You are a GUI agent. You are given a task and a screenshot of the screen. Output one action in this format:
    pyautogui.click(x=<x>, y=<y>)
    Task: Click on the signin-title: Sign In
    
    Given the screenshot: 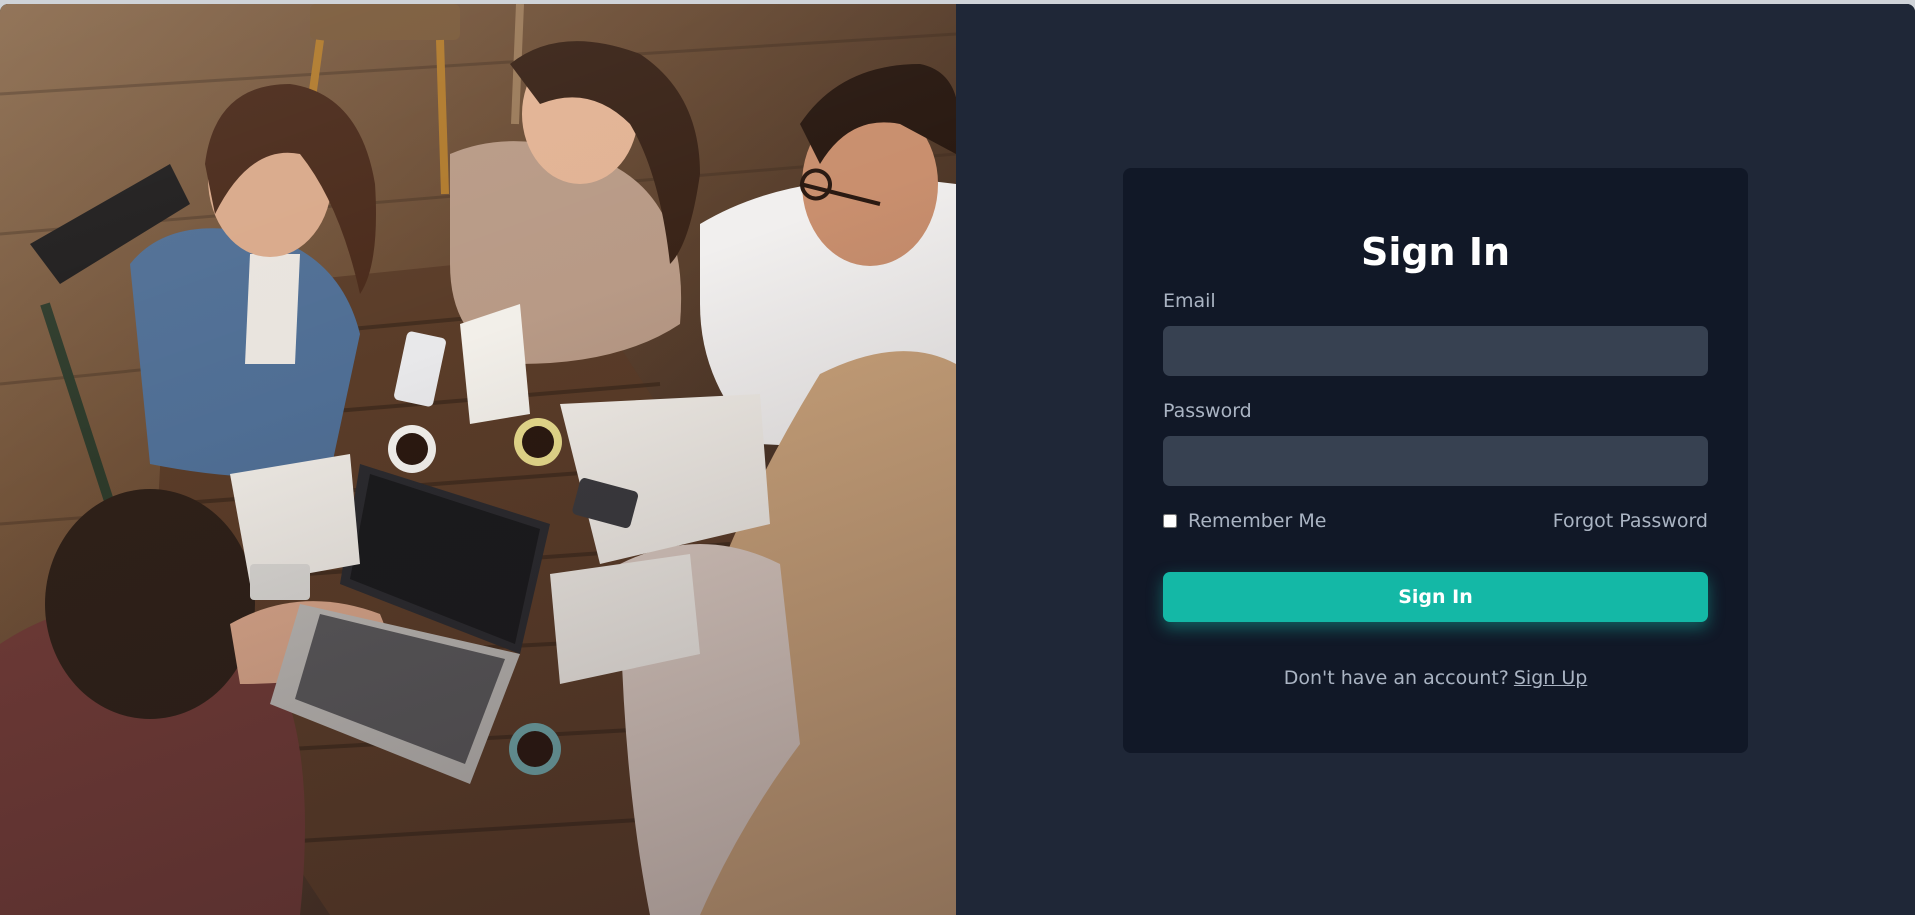 What is the action you would take?
    pyautogui.click(x=1435, y=252)
    